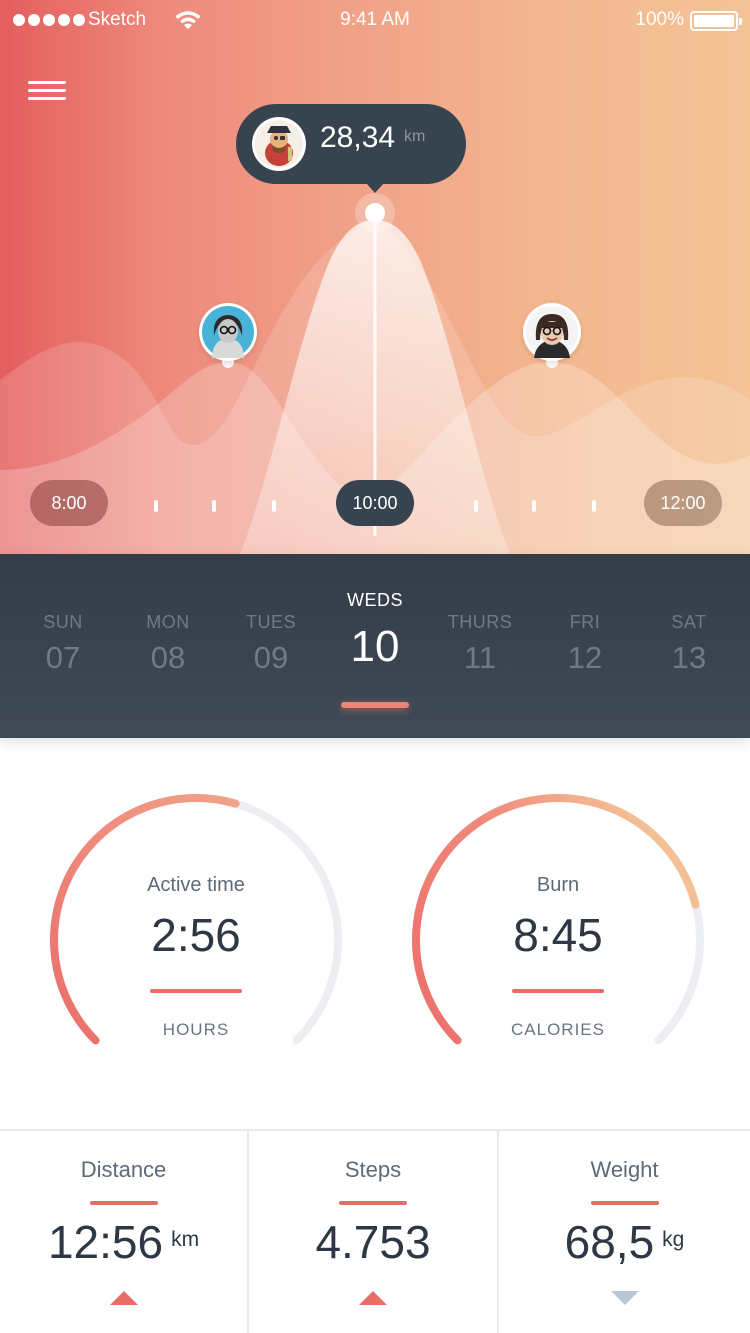  What do you see at coordinates (624, 1169) in the screenshot?
I see `stat-label: Weight` at bounding box center [624, 1169].